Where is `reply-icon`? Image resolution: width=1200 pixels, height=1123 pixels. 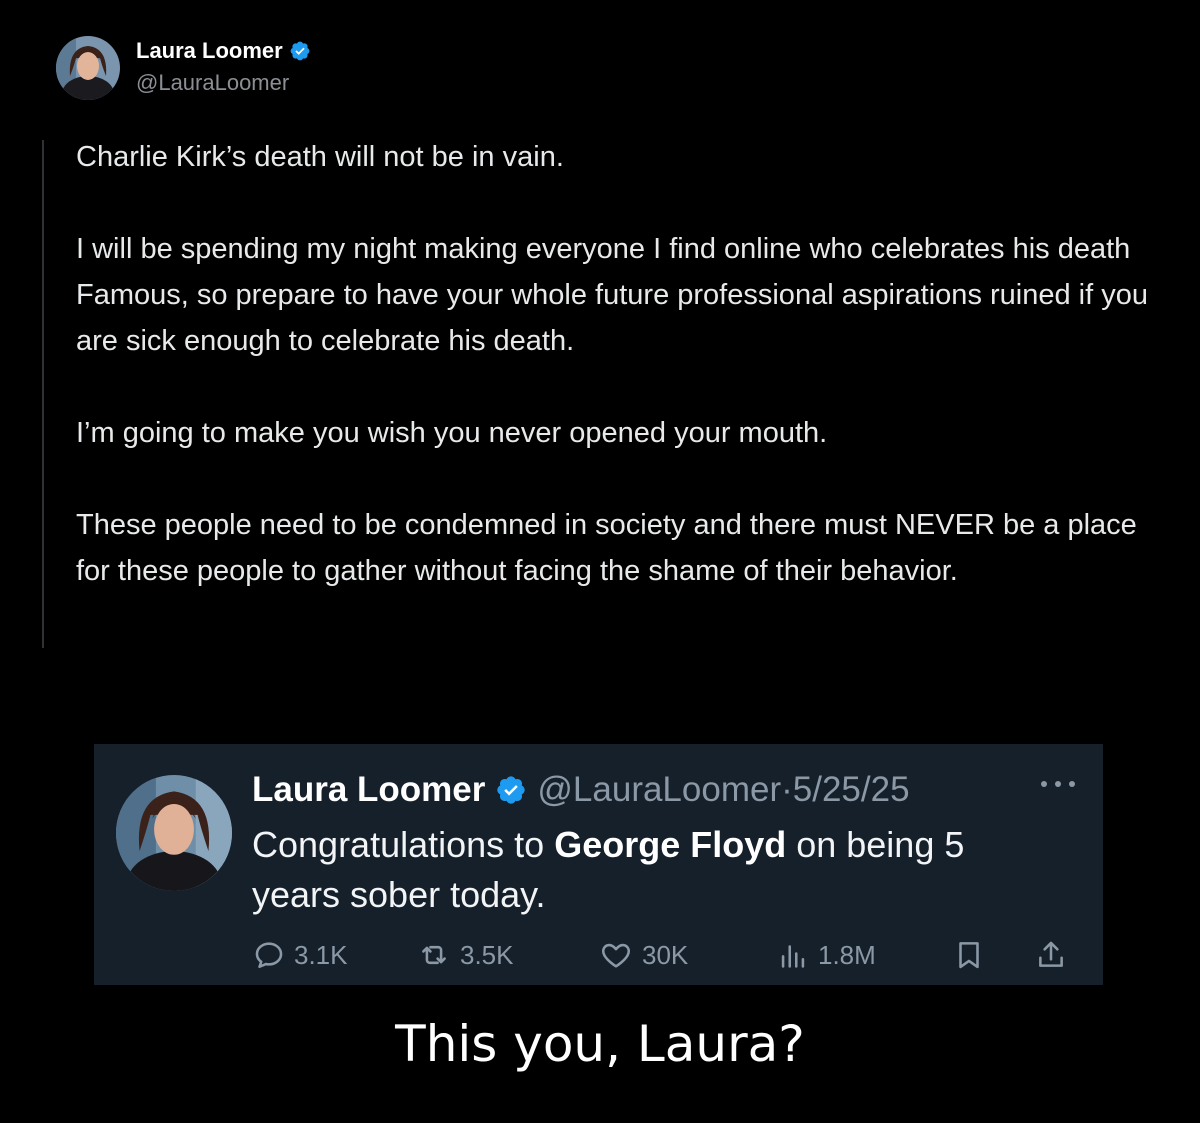 reply-icon is located at coordinates (269, 955).